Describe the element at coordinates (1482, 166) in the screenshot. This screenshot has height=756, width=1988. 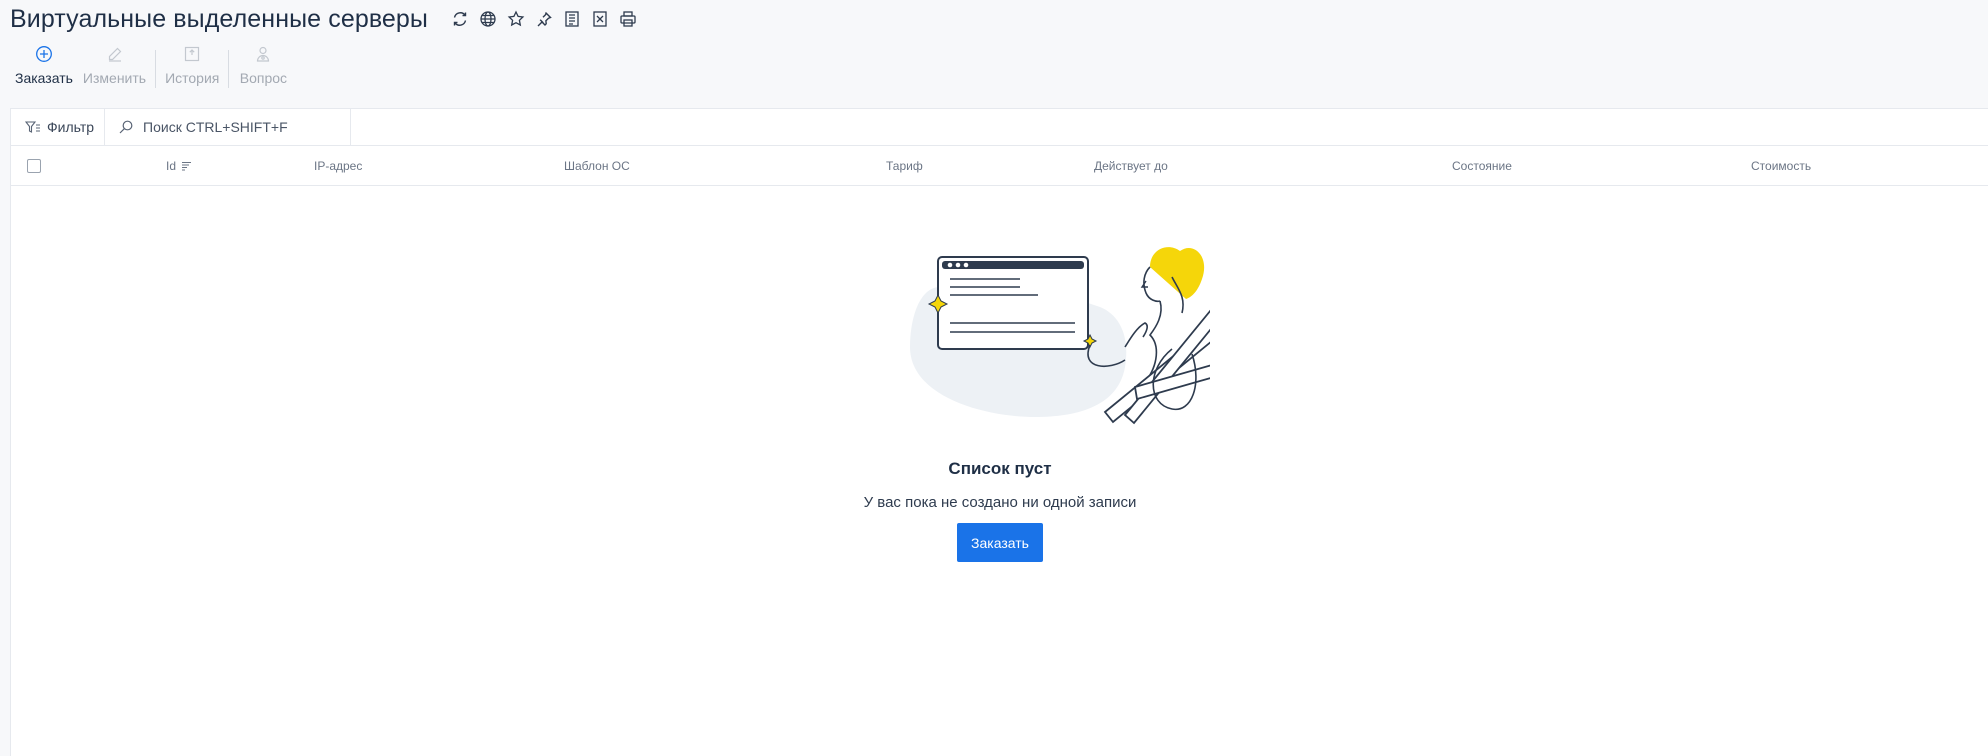
I see `column-header-status: Состояние` at that location.